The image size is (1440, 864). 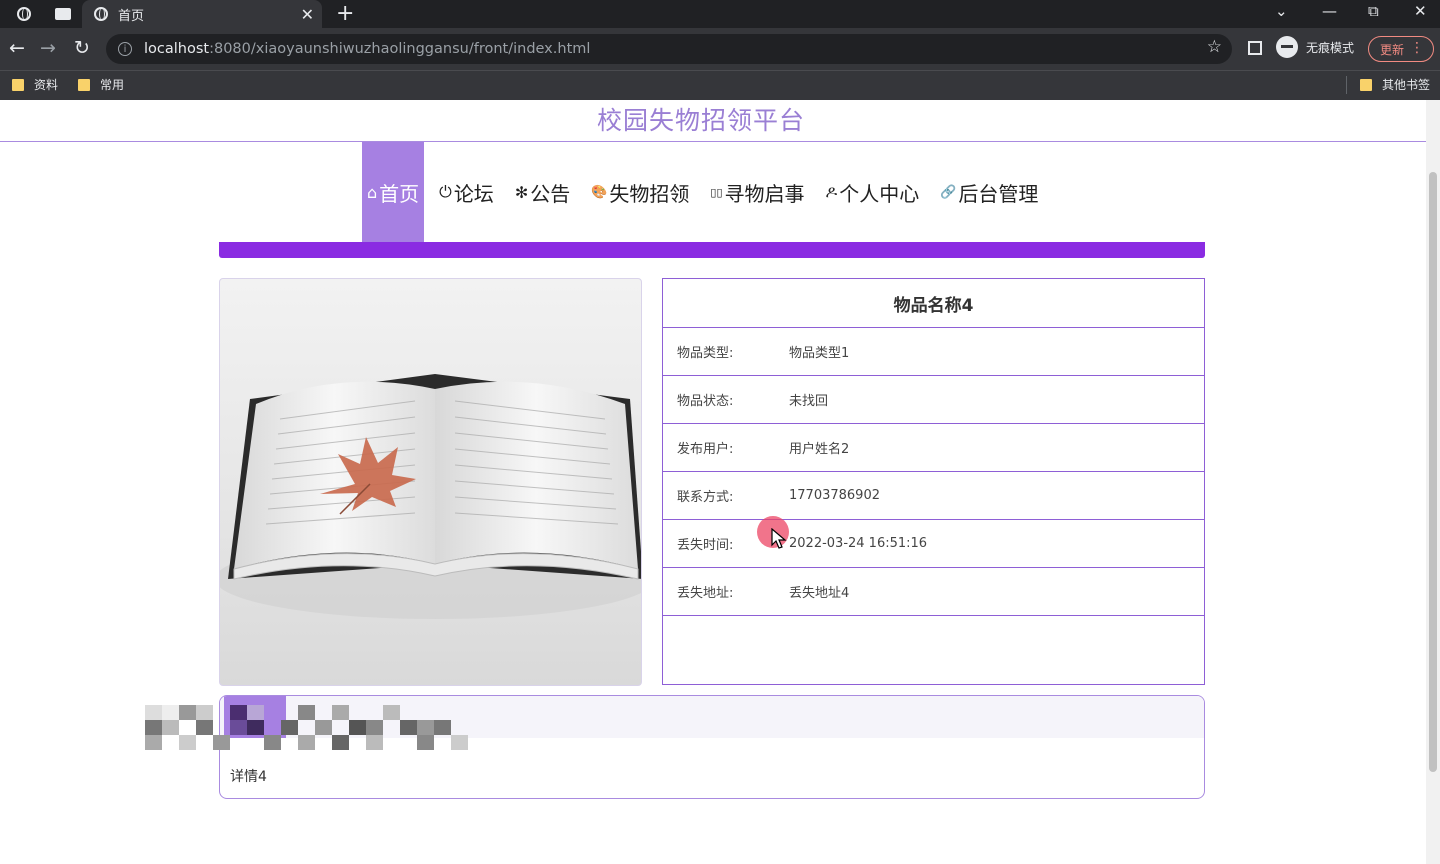 What do you see at coordinates (649, 193) in the screenshot?
I see `menu-label: 失物招领` at bounding box center [649, 193].